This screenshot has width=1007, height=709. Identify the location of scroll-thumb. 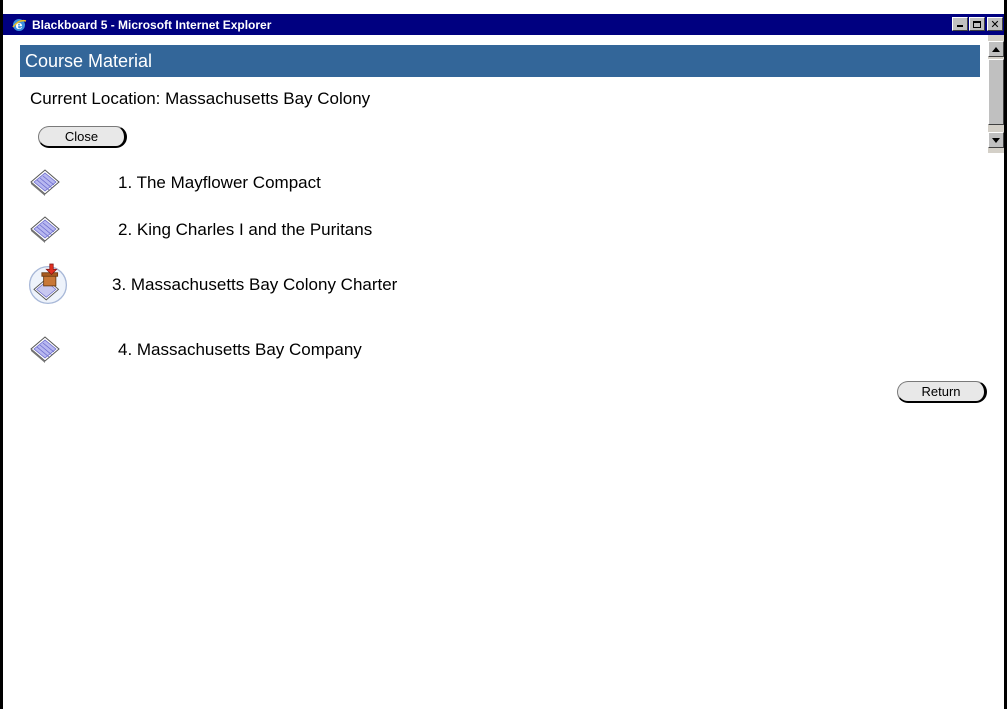
(996, 92).